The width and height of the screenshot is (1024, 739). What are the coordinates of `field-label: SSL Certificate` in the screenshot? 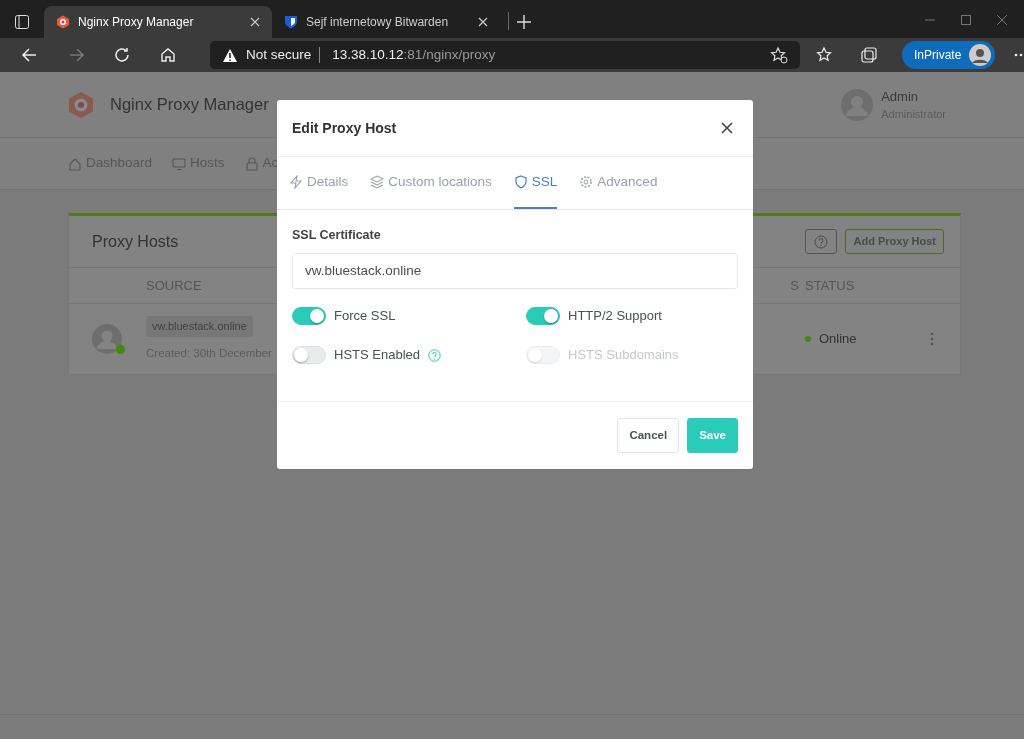 It's located at (337, 235).